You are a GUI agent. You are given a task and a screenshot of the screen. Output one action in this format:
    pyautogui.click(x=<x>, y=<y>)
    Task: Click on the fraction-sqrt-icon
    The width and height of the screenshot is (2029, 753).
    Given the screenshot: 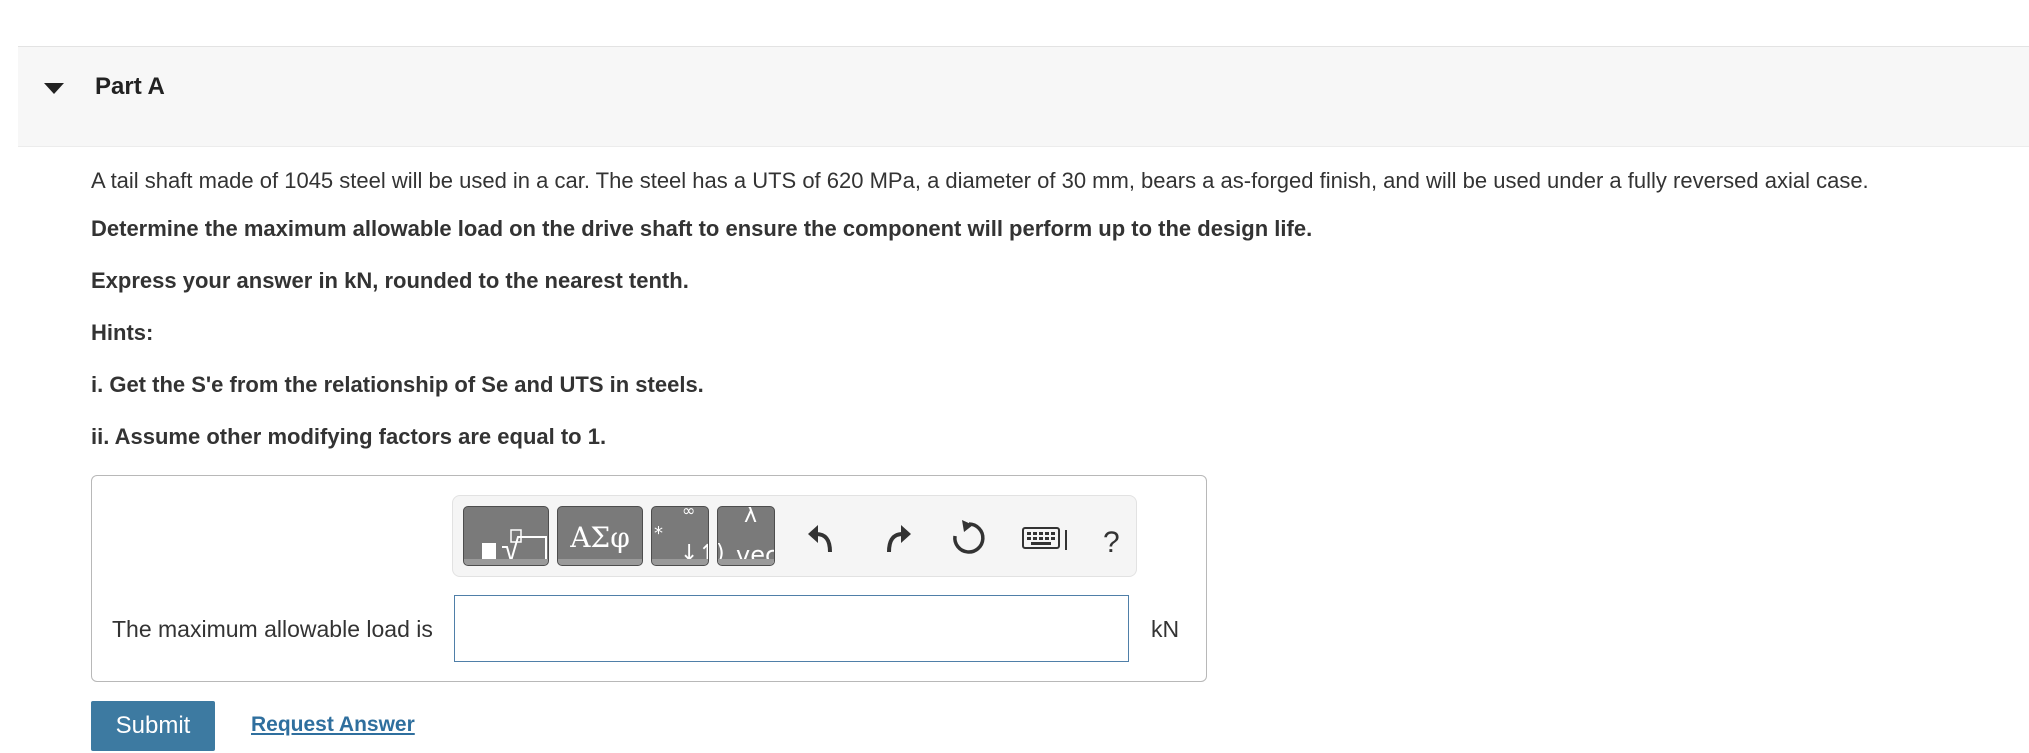 What is the action you would take?
    pyautogui.click(x=514, y=547)
    